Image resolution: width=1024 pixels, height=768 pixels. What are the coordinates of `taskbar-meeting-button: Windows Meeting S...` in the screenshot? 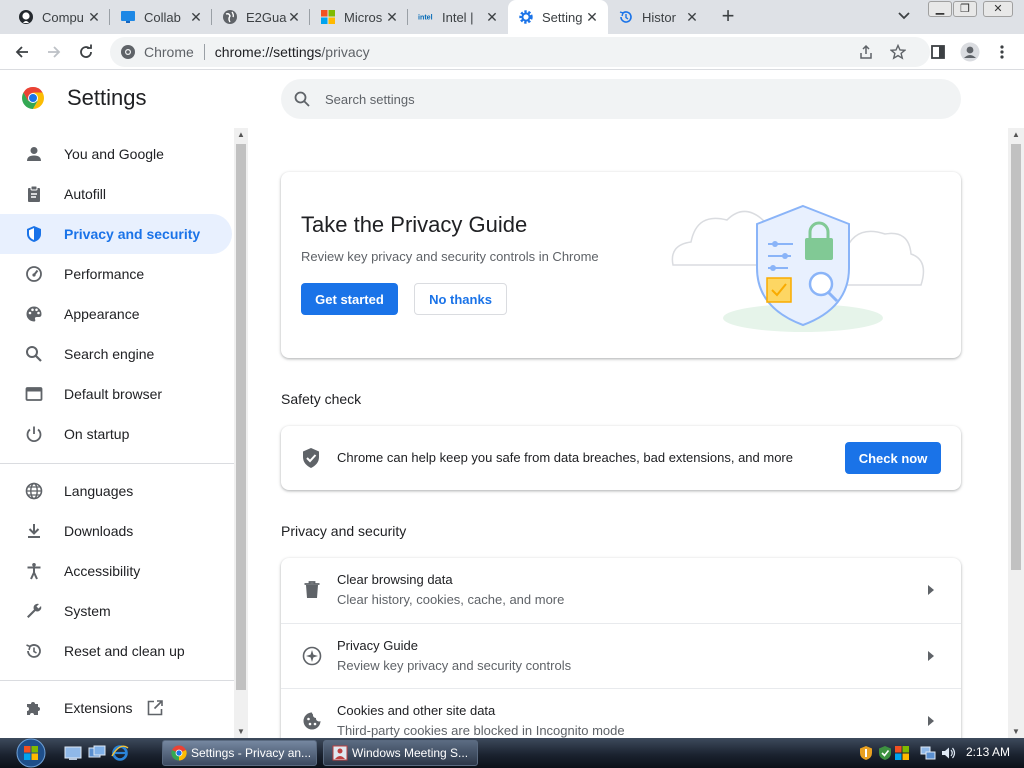 It's located at (400, 753).